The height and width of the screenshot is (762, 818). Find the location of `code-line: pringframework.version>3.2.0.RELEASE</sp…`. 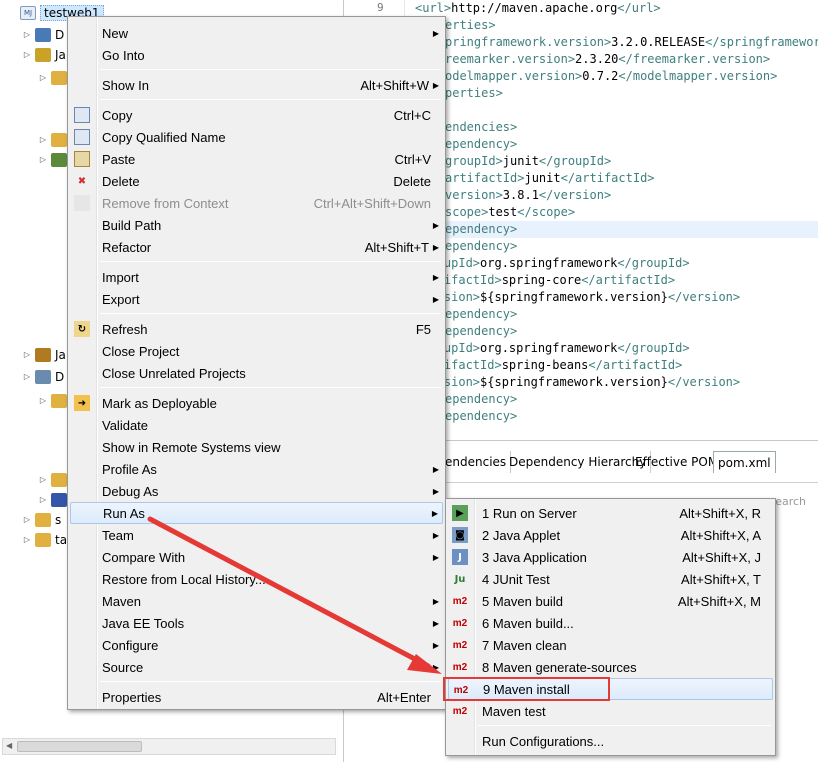

code-line: pringframework.version>3.2.0.RELEASE</sp… is located at coordinates (631, 42).